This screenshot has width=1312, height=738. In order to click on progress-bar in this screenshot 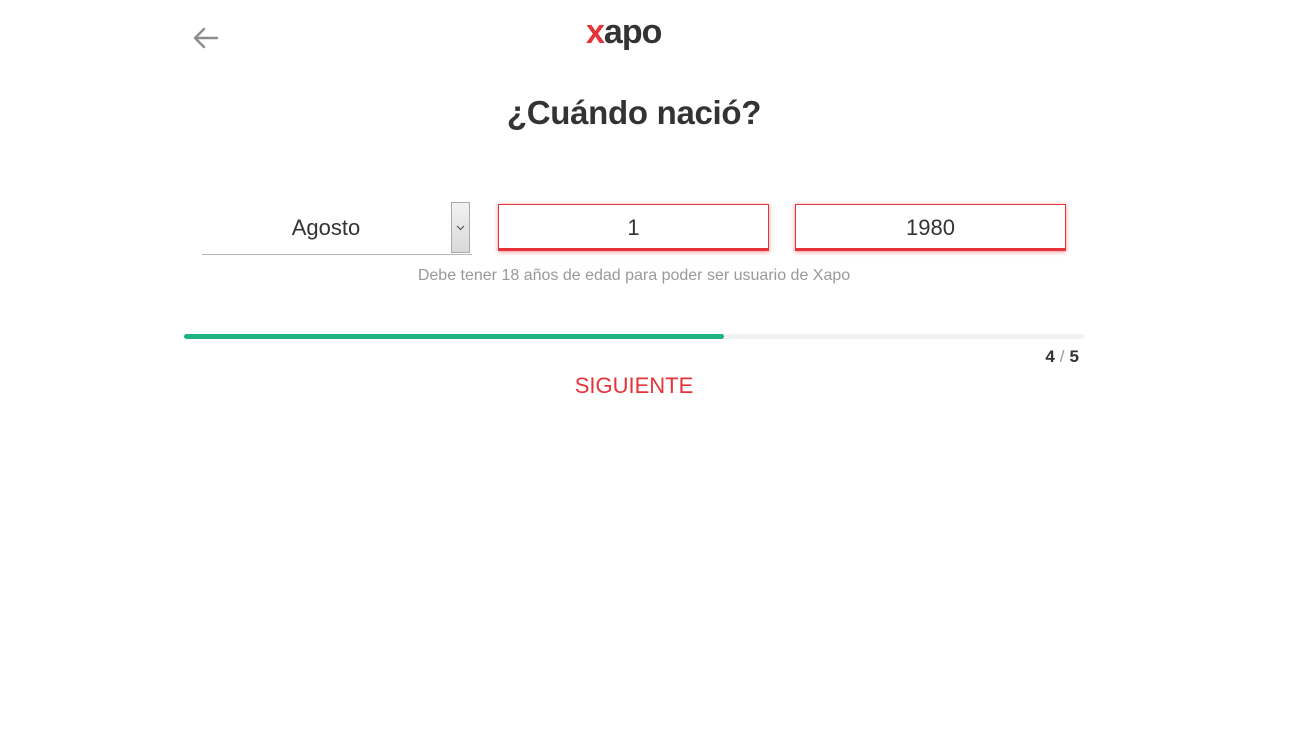, I will do `click(634, 336)`.